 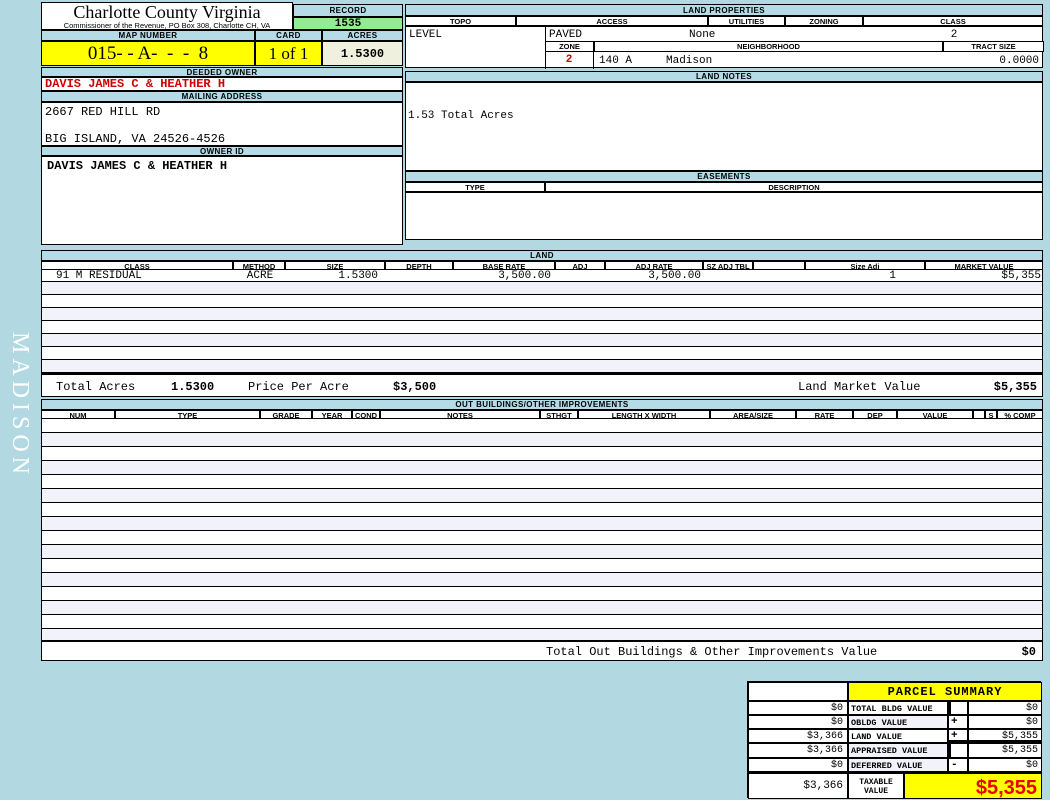 I want to click on land-notes-text: 1.53 Total Acres, so click(x=461, y=116).